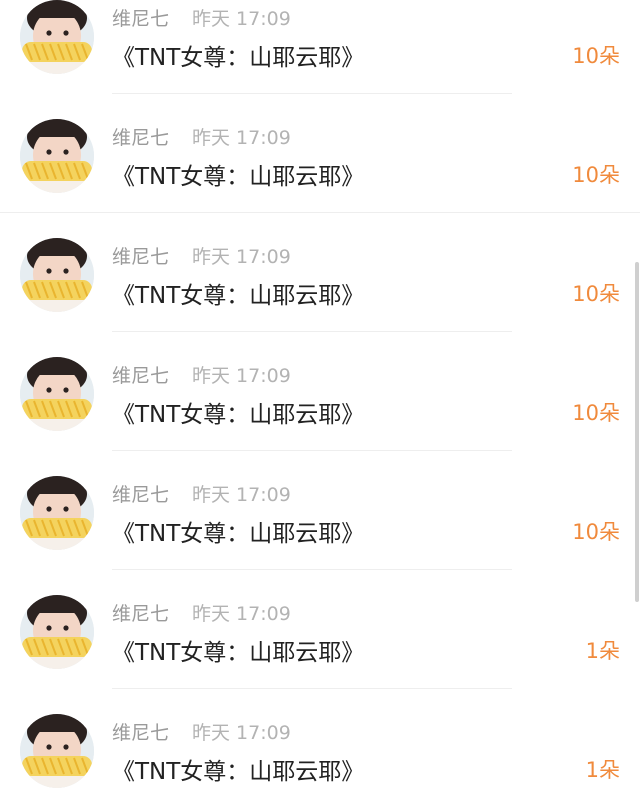 This screenshot has height=801, width=640. I want to click on scrollbar, so click(637, 432).